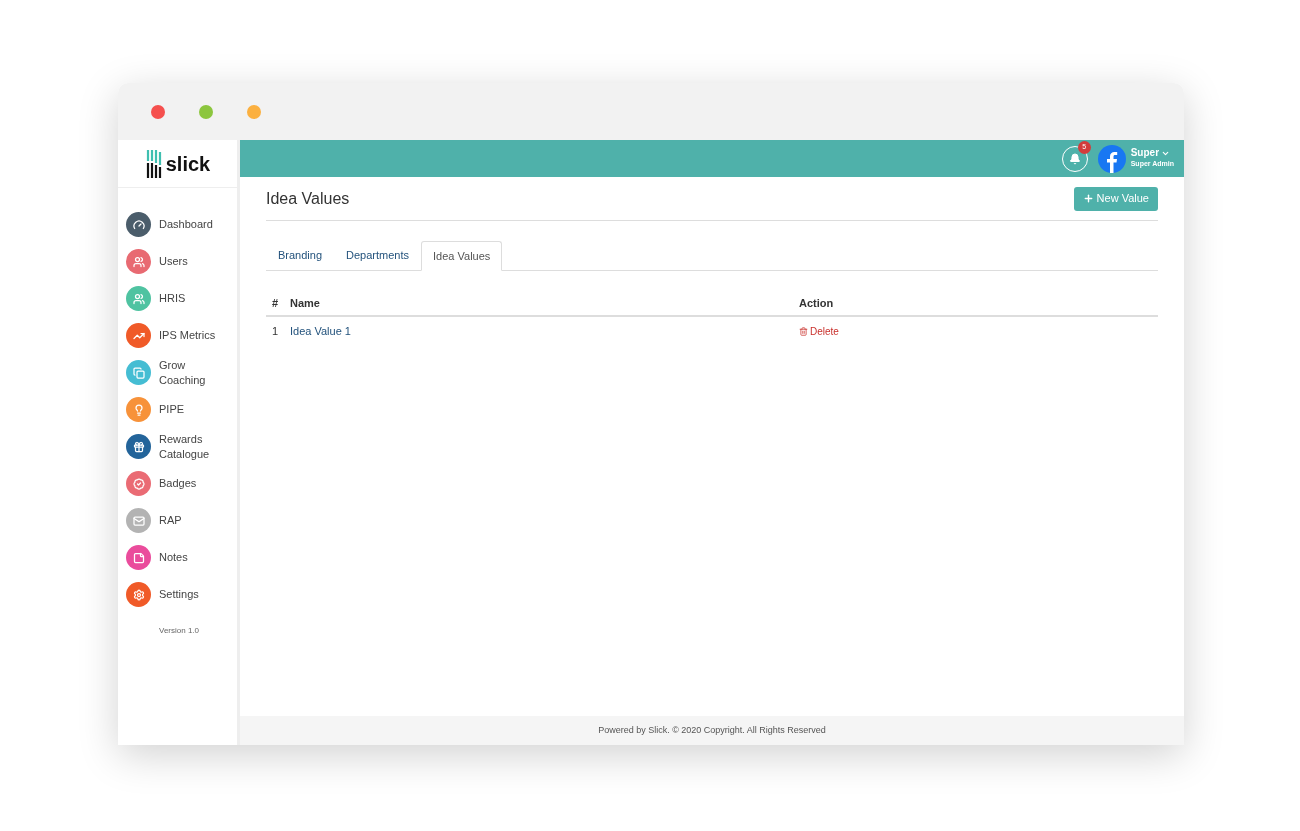  What do you see at coordinates (138, 409) in the screenshot?
I see `lightbulb-icon` at bounding box center [138, 409].